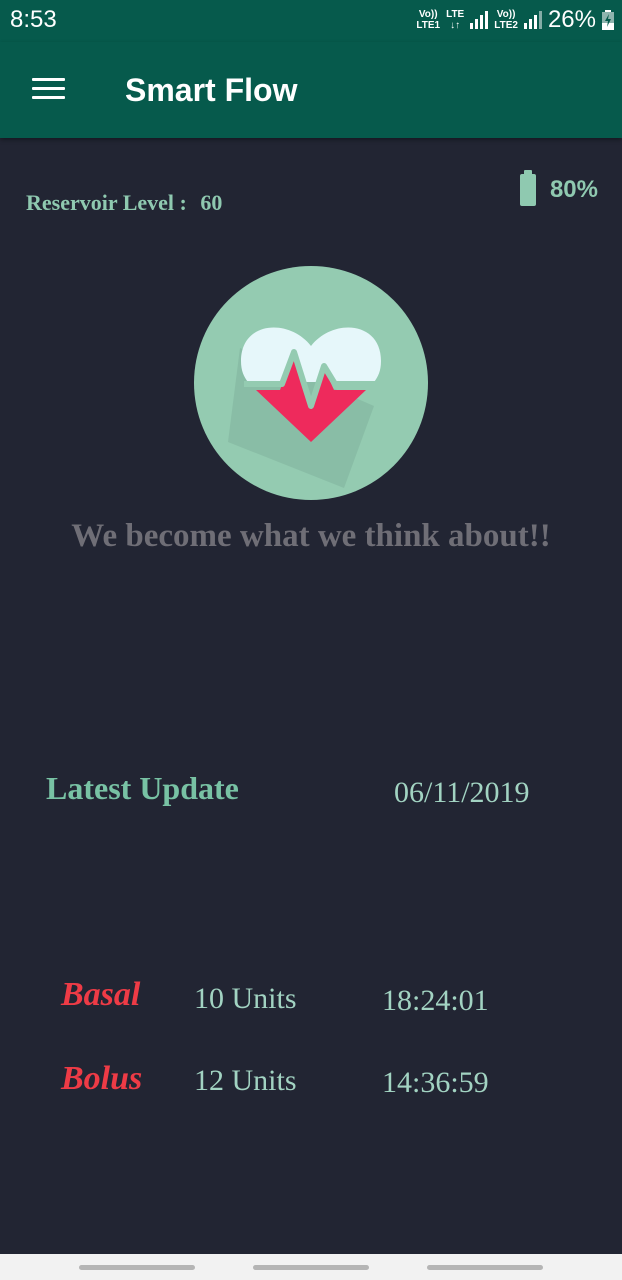 The width and height of the screenshot is (622, 1280). Describe the element at coordinates (137, 1267) in the screenshot. I see `nav-recents-button` at that location.